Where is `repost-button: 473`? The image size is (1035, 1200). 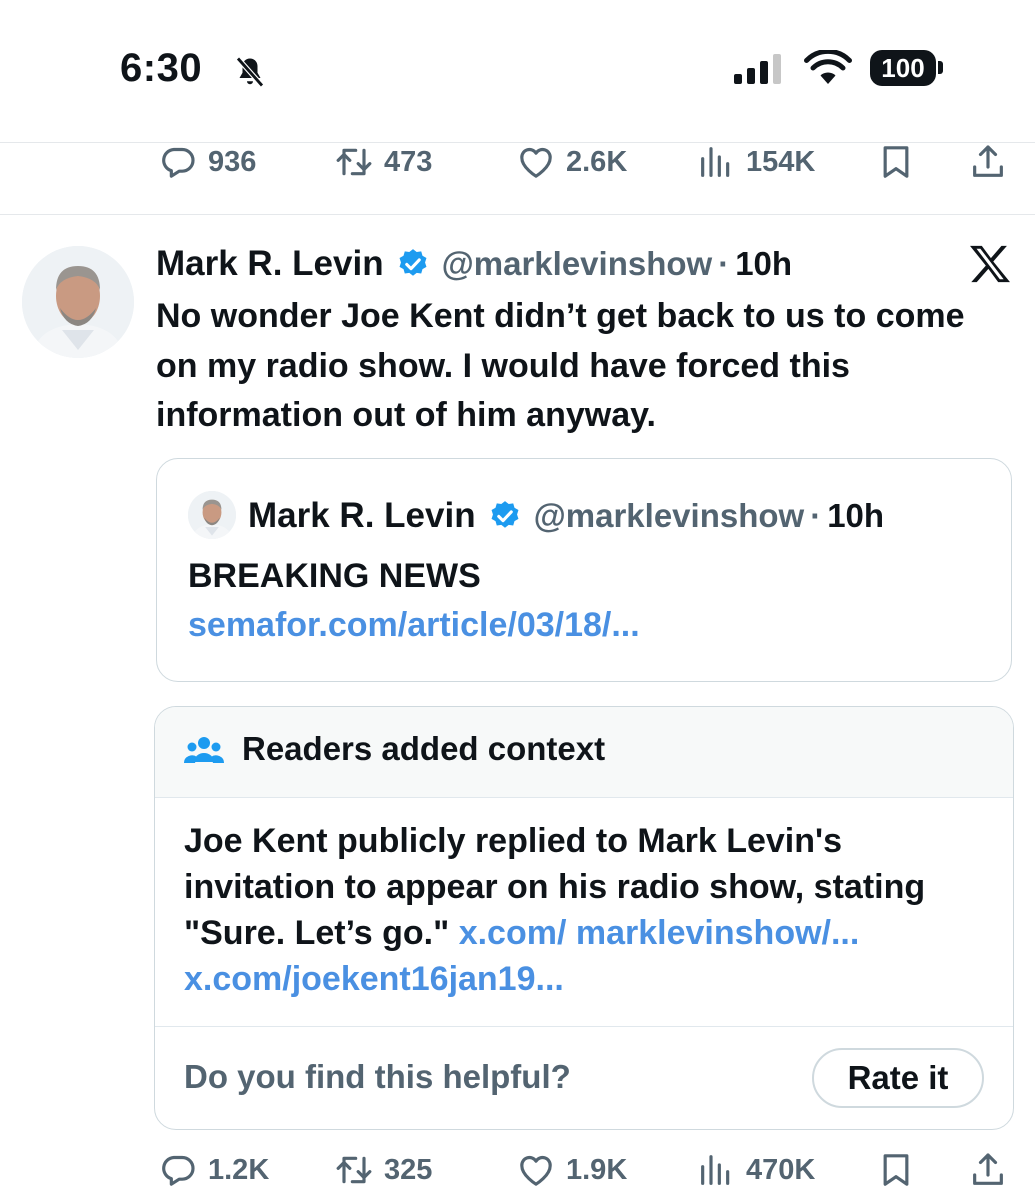
repost-button: 473 is located at coordinates (383, 162).